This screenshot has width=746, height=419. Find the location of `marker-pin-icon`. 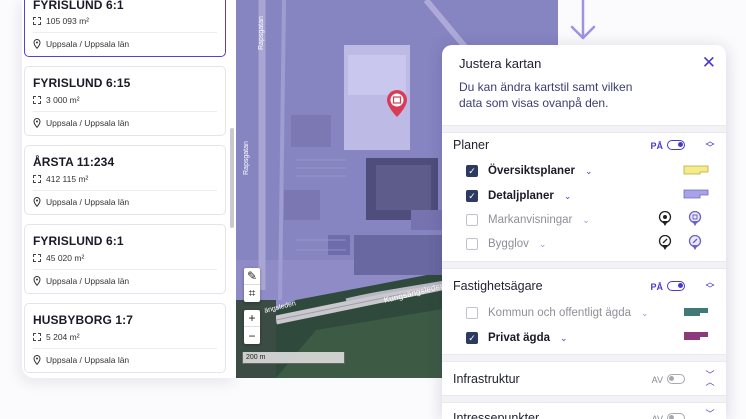

marker-pin-icon is located at coordinates (665, 218).